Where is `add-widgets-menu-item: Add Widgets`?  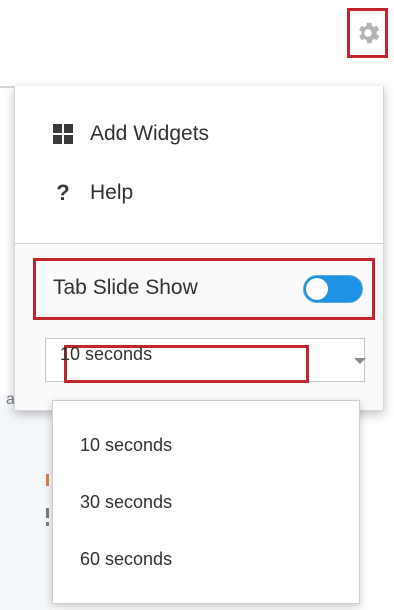
add-widgets-menu-item: Add Widgets is located at coordinates (131, 134).